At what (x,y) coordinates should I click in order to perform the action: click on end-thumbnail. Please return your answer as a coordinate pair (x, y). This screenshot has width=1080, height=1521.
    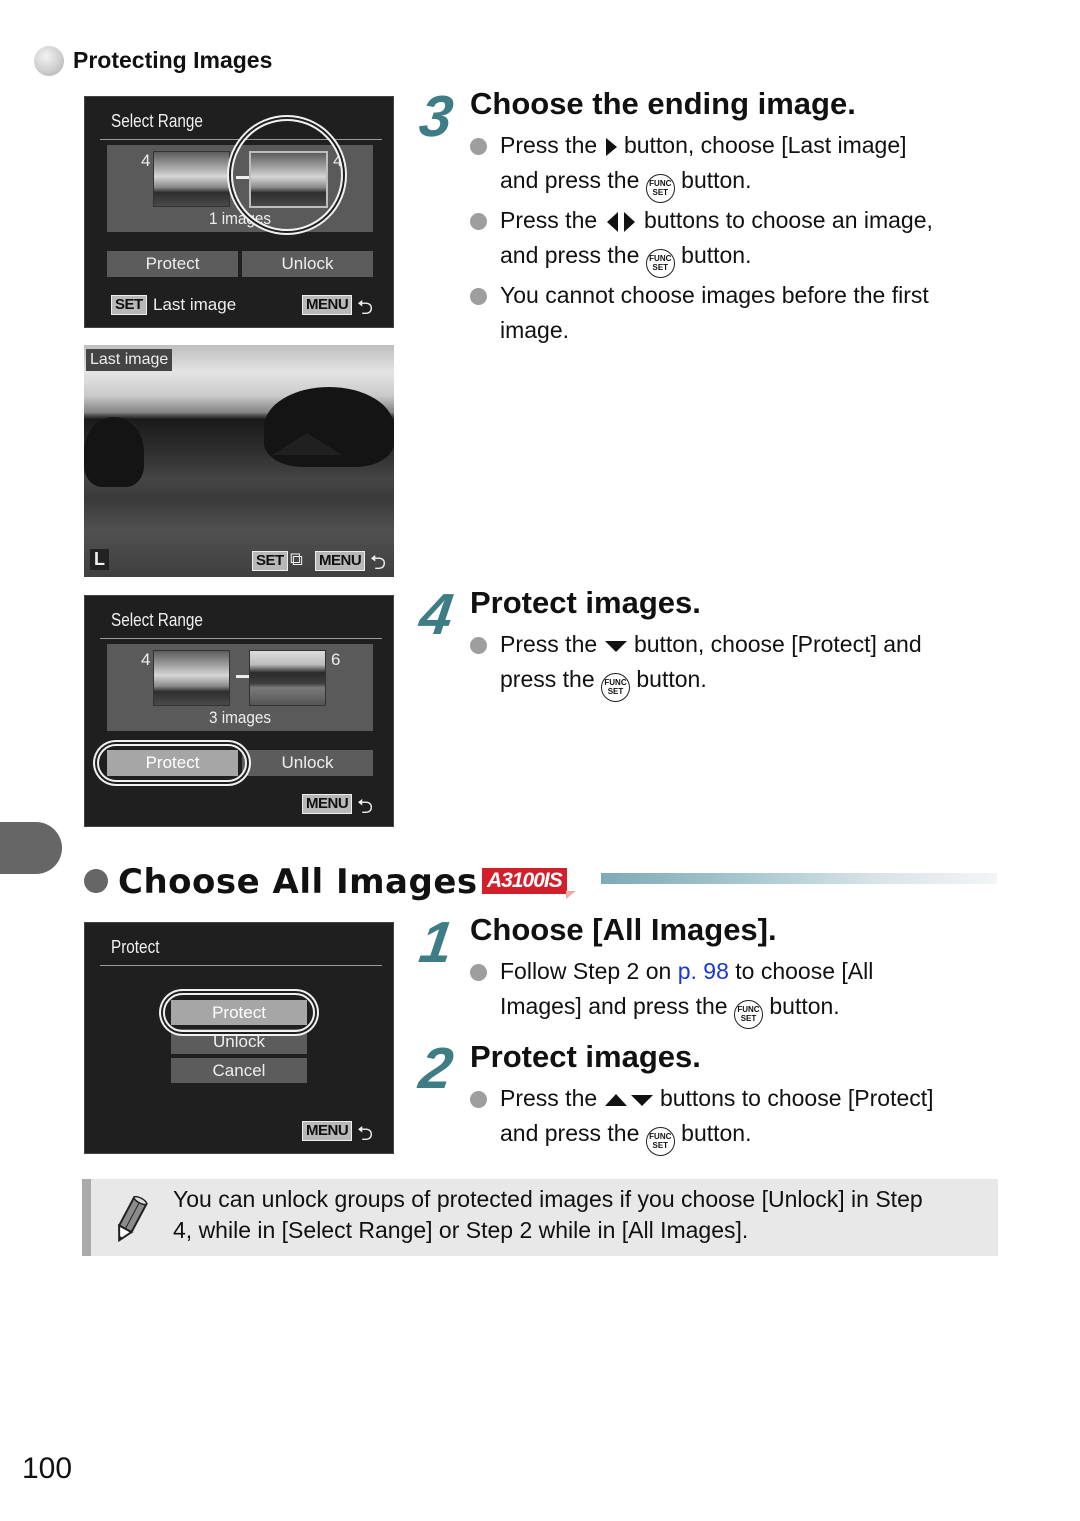
    Looking at the image, I should click on (287, 678).